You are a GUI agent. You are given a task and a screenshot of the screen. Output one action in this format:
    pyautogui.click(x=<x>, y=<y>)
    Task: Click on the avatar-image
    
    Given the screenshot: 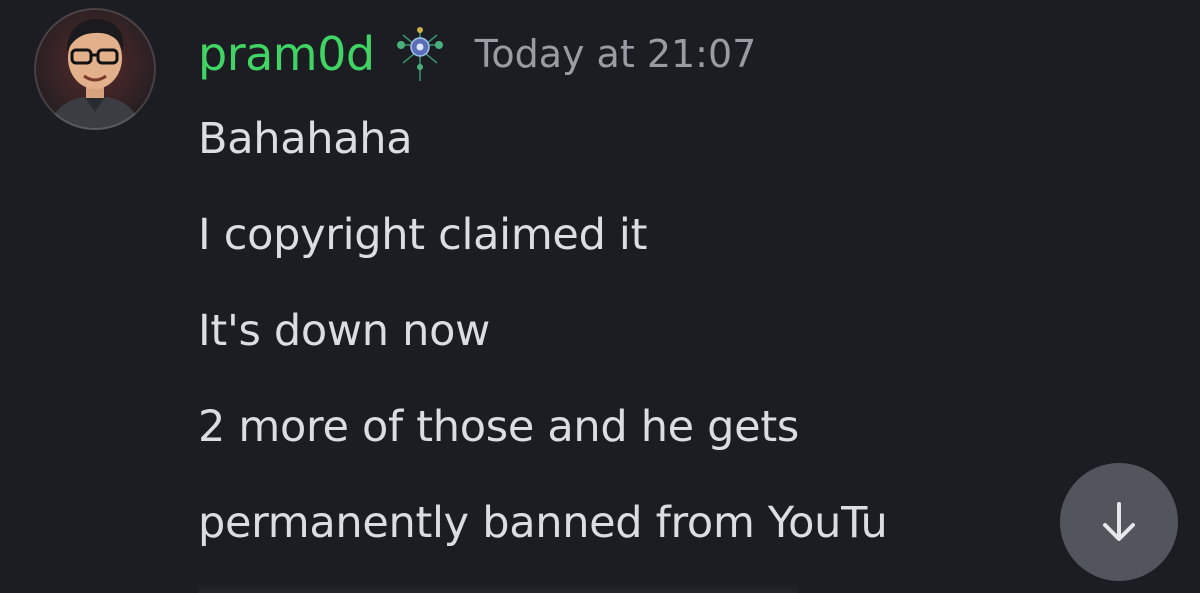 What is the action you would take?
    pyautogui.click(x=95, y=69)
    